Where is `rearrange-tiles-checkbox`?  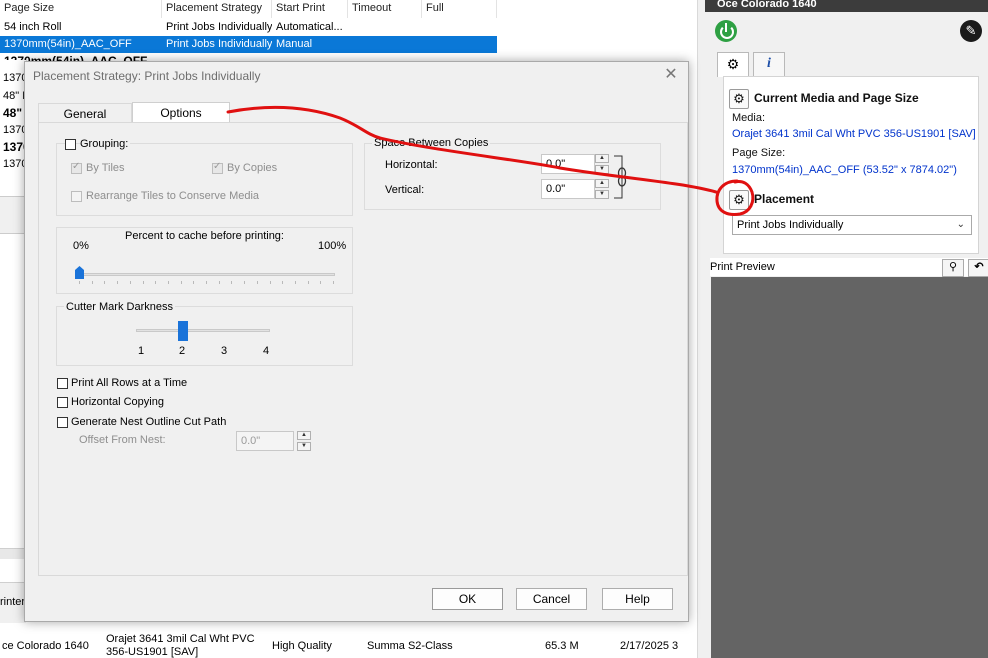 rearrange-tiles-checkbox is located at coordinates (76, 196).